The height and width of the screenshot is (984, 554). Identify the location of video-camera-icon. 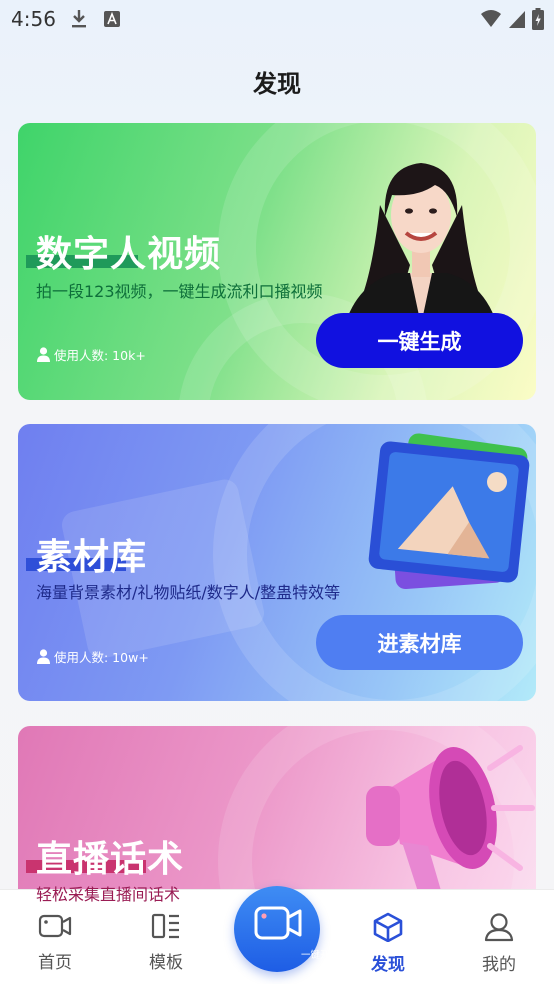
(55, 926).